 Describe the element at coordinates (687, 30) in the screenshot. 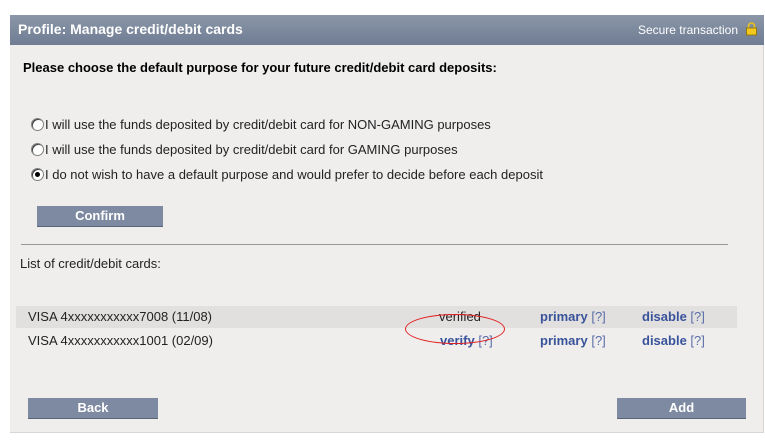

I see `secure-transaction-label: Secure transaction` at that location.